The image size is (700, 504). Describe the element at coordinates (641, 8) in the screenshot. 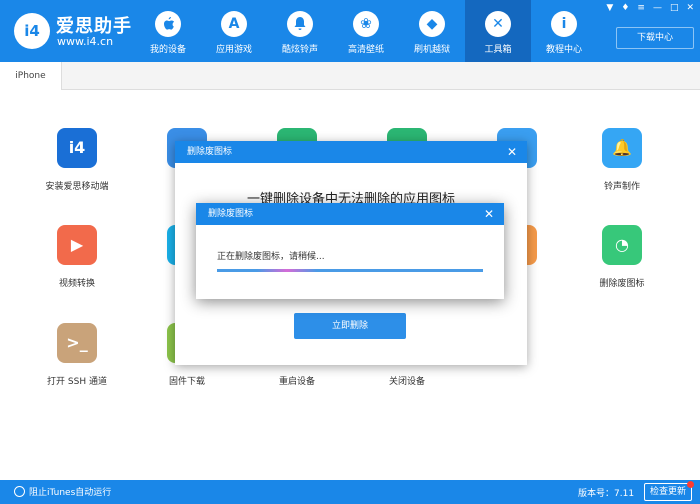

I see `menu-icon: ≡` at that location.